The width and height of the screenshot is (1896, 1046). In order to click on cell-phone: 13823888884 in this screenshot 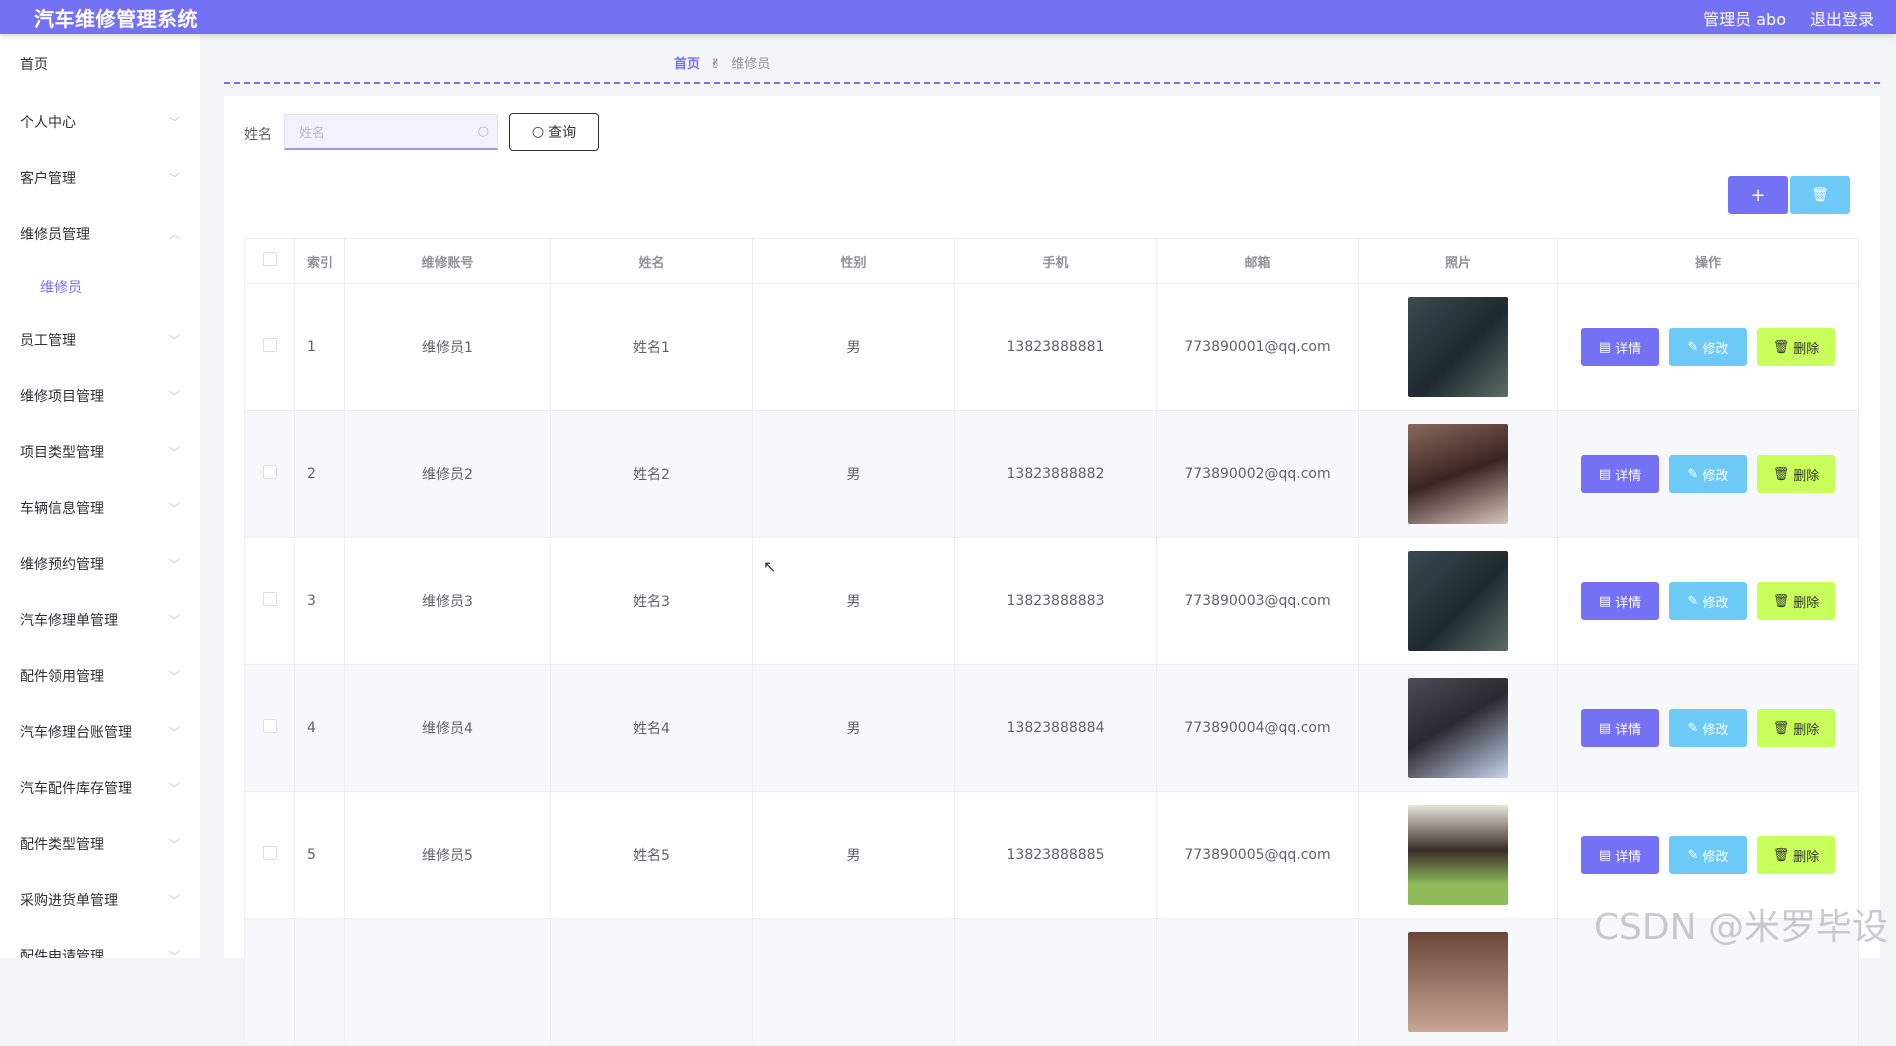, I will do `click(1055, 728)`.